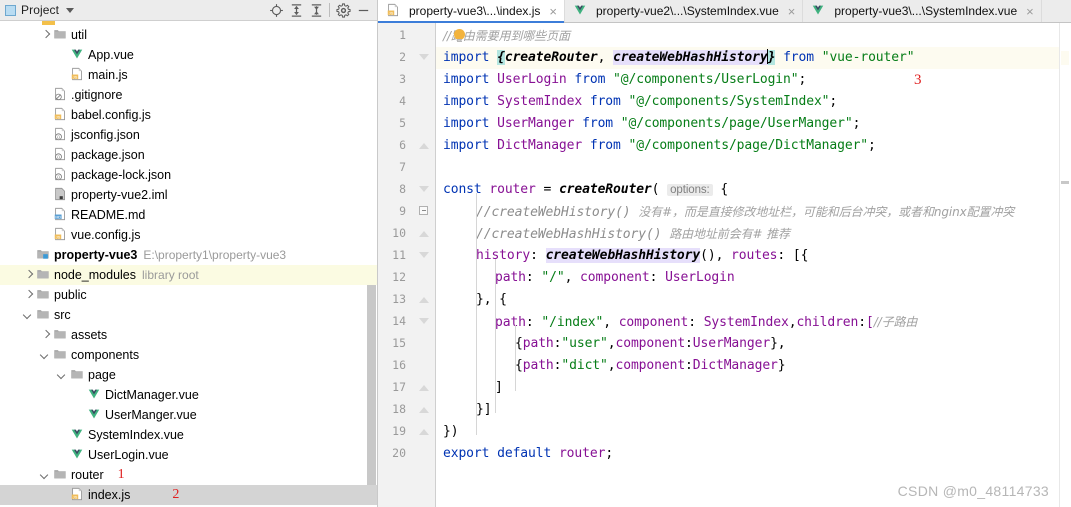 This screenshot has width=1071, height=507. What do you see at coordinates (371, 385) in the screenshot?
I see `sidebar-scrollbar` at bounding box center [371, 385].